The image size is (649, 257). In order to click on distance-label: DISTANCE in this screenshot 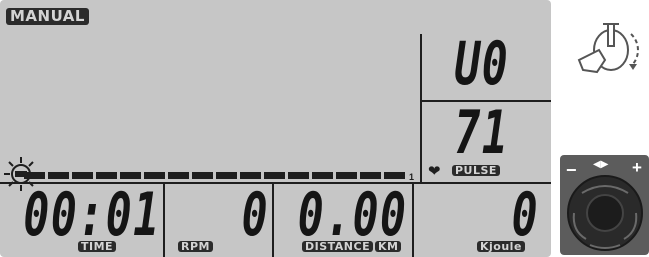, I will do `click(338, 246)`.